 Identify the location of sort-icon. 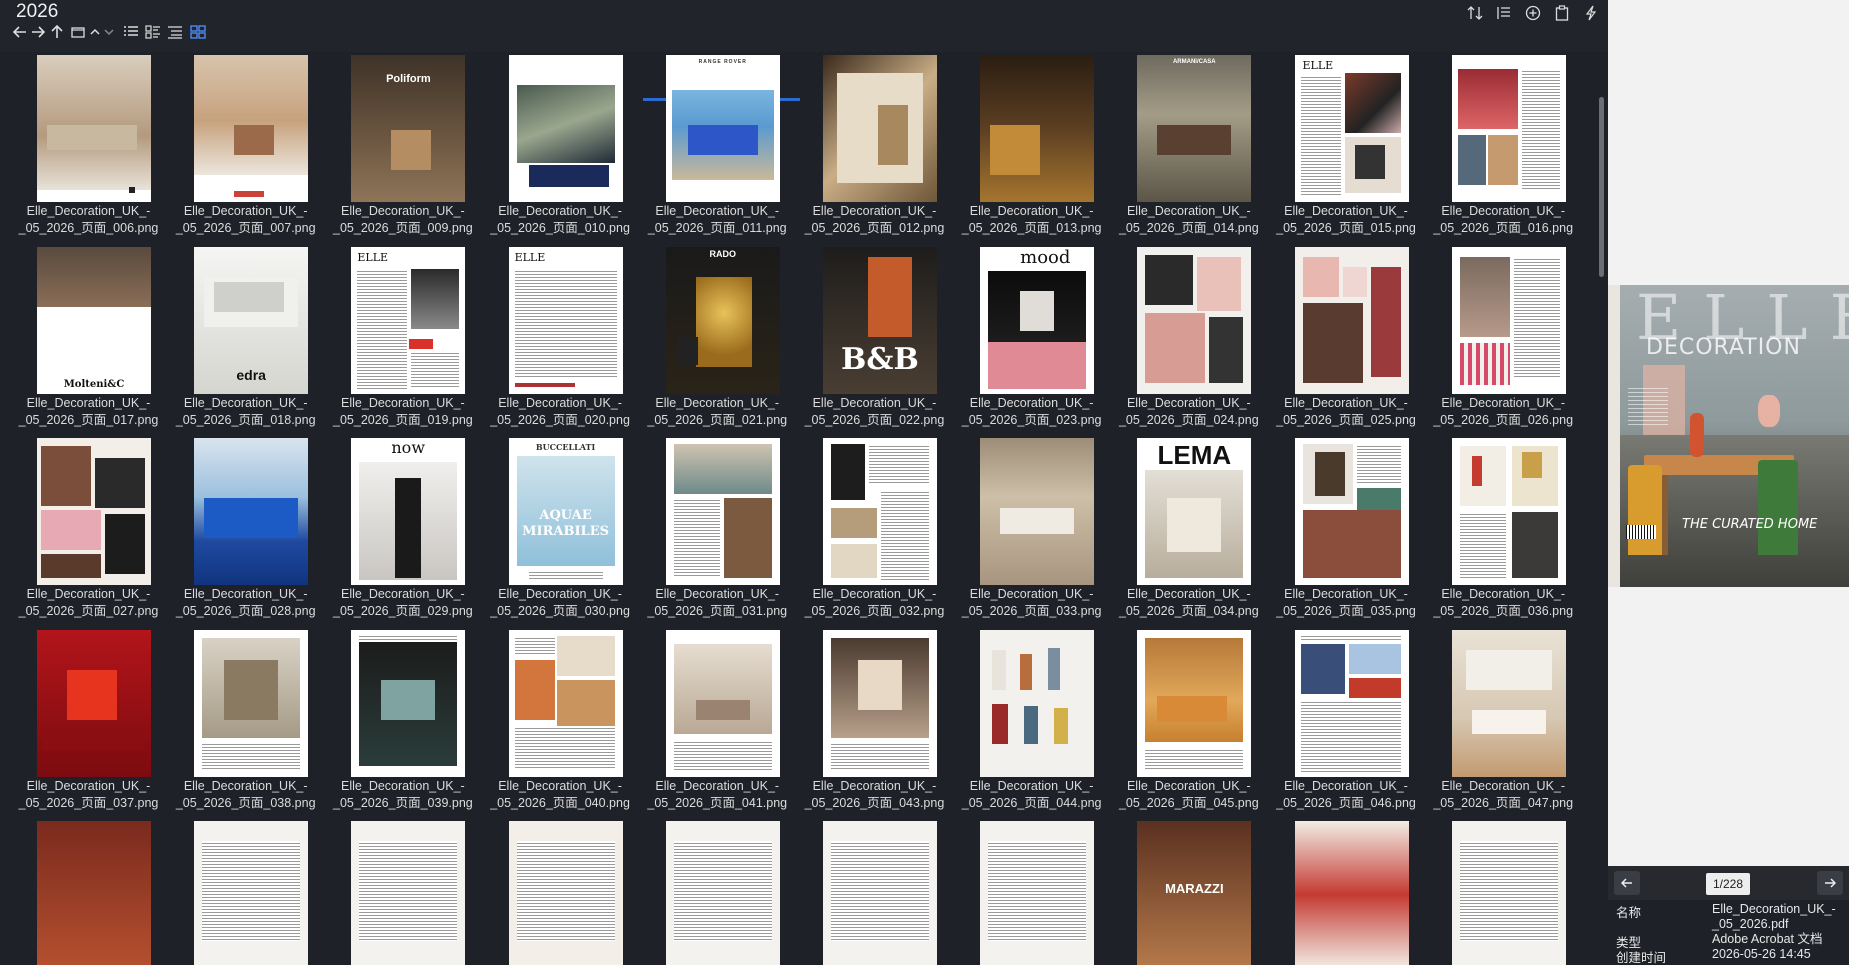
(1475, 13).